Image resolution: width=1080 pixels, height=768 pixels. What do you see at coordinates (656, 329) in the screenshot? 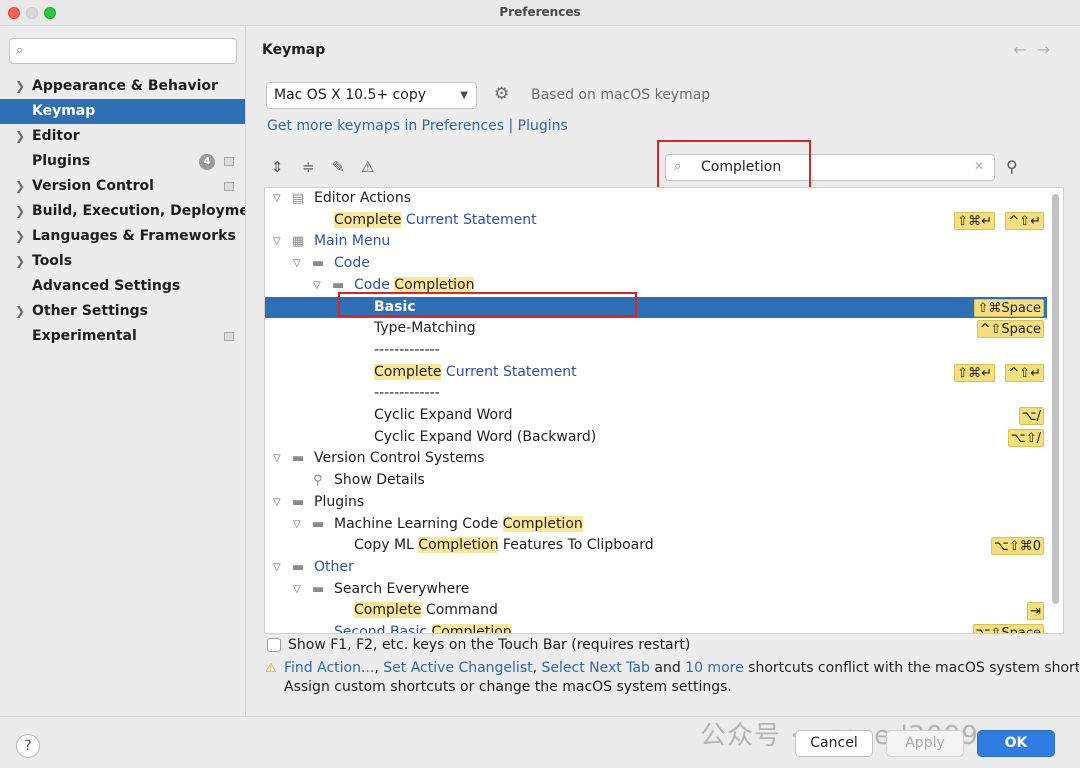
I see `tree-row-type-matching: Type-Matching ^⇧Space` at bounding box center [656, 329].